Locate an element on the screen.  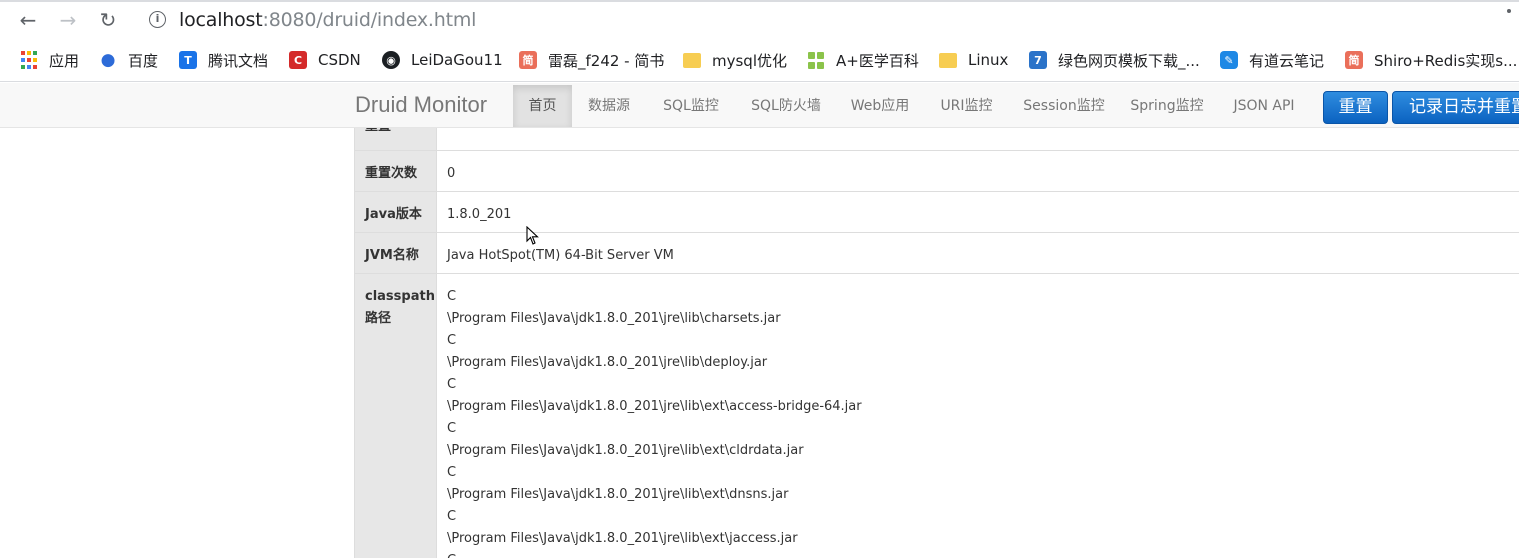
bookmark-label: A+医学百科 is located at coordinates (877, 60).